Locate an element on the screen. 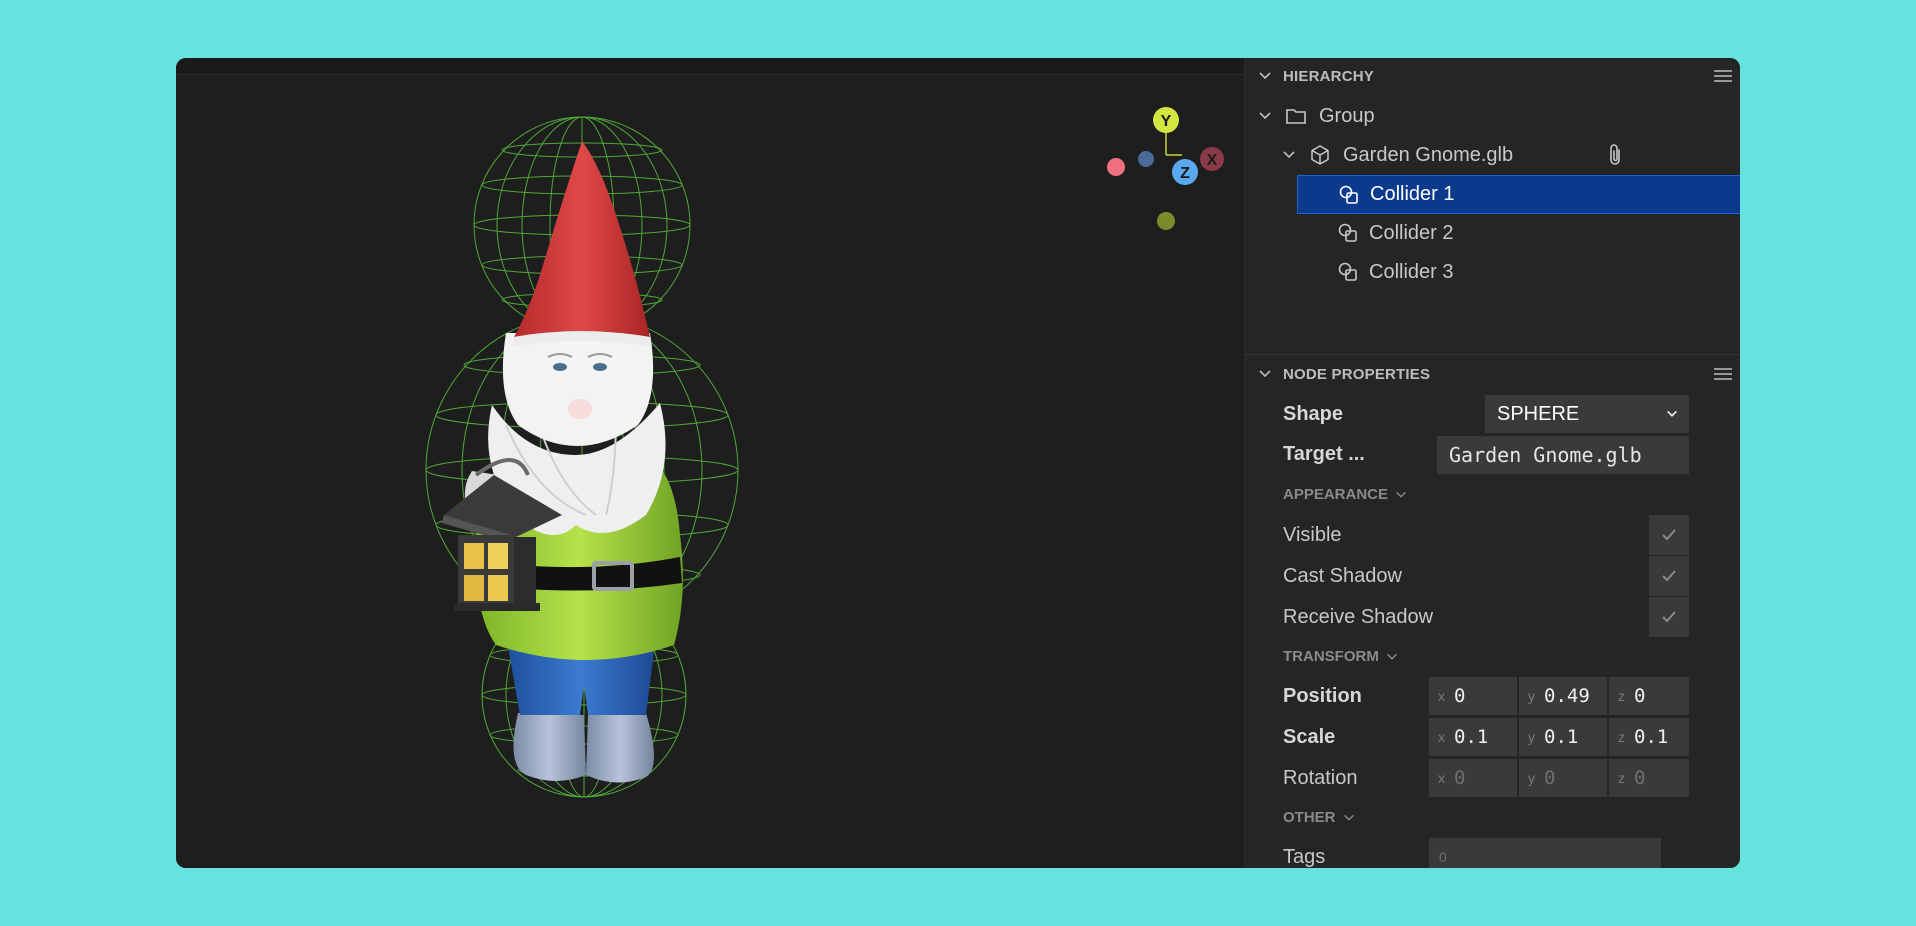 This screenshot has height=926, width=1916. tags-input: 0 is located at coordinates (1545, 853).